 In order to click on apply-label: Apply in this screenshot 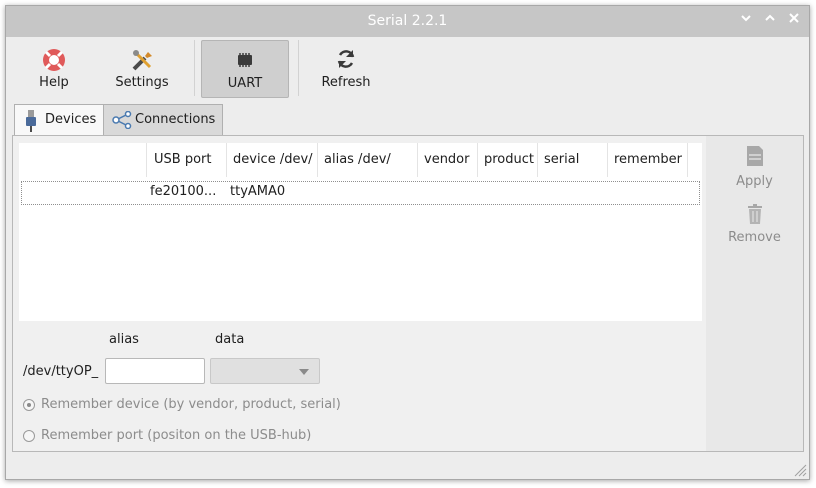, I will do `click(754, 181)`.